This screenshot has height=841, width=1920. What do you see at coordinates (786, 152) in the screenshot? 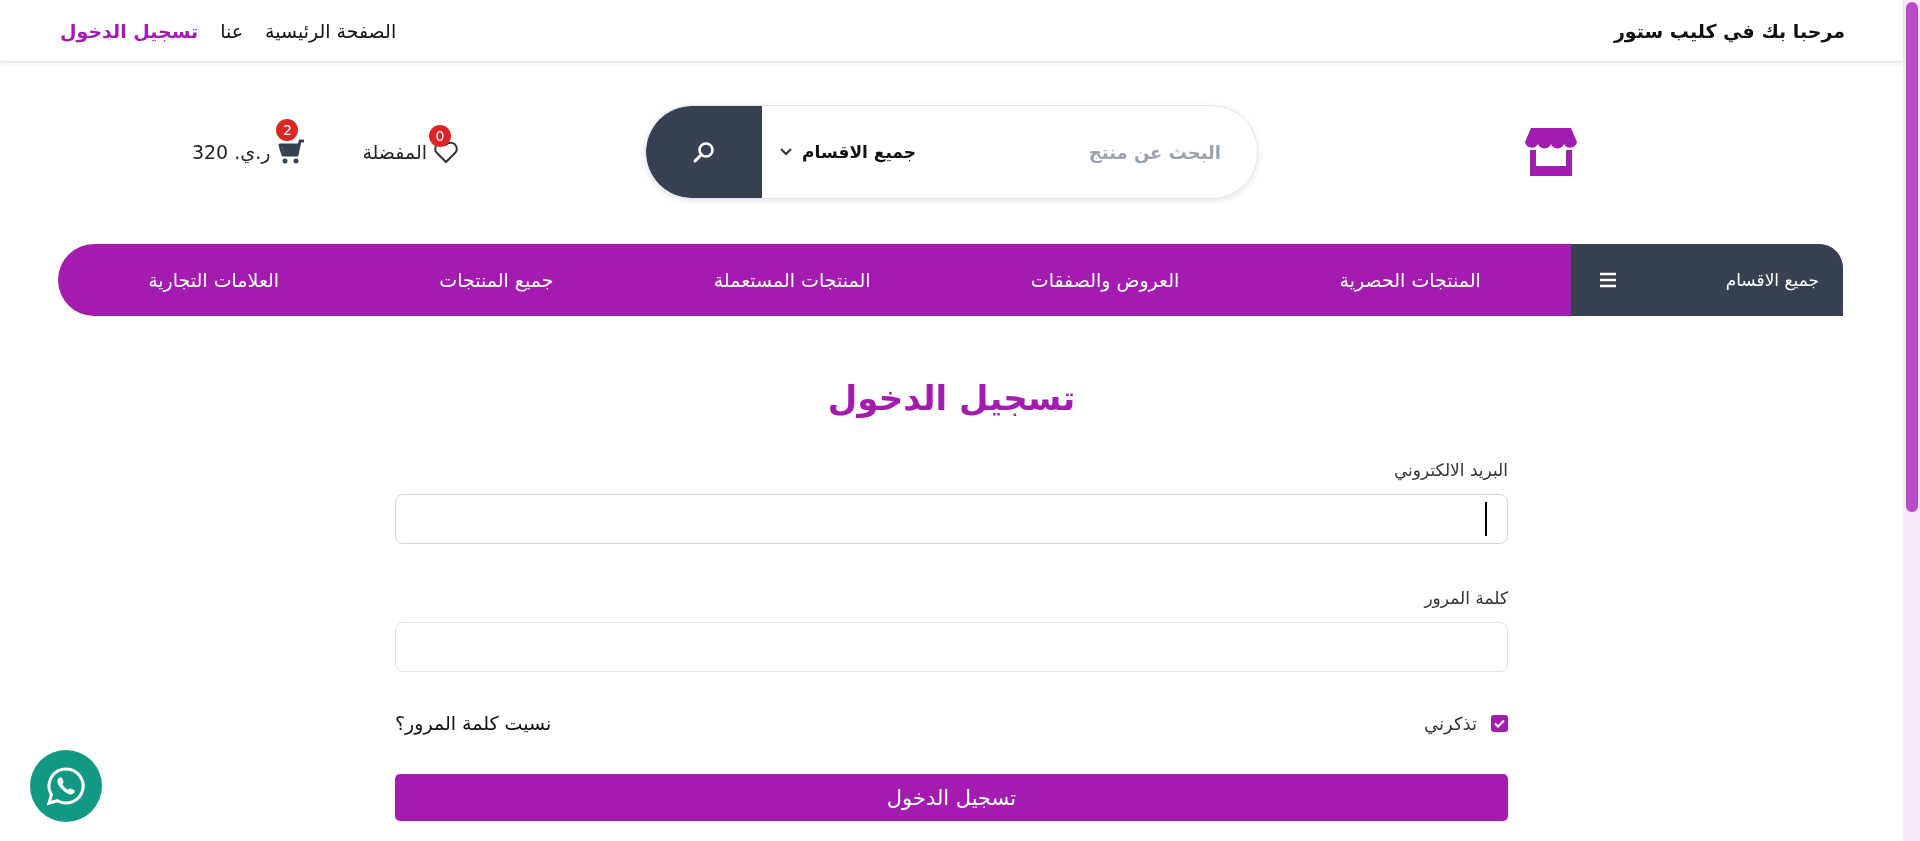
I see `chevron-down-icon` at bounding box center [786, 152].